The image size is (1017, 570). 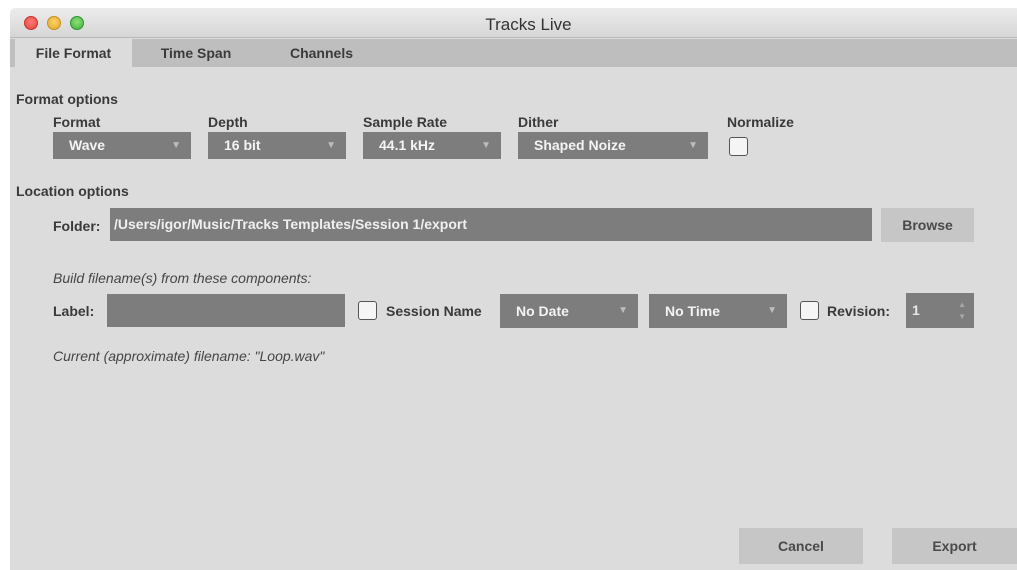 I want to click on tab-channels: Channels, so click(x=321, y=53).